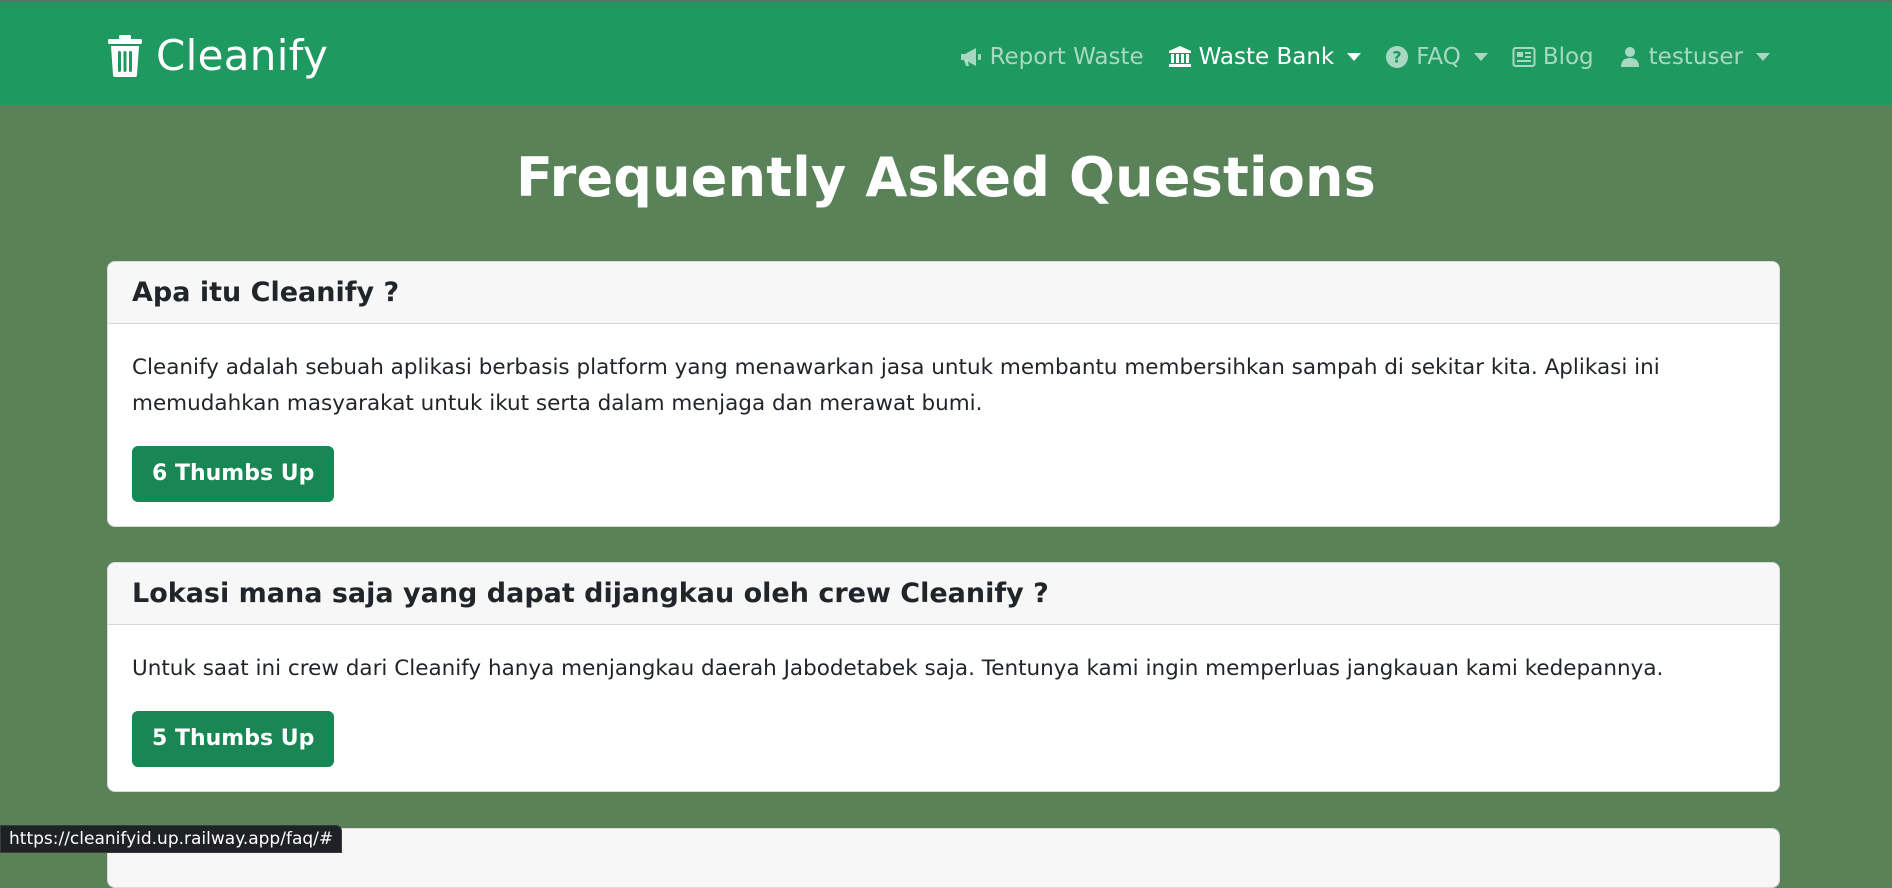 This screenshot has height=888, width=1892. I want to click on nav-label-user: testuser, so click(1695, 57).